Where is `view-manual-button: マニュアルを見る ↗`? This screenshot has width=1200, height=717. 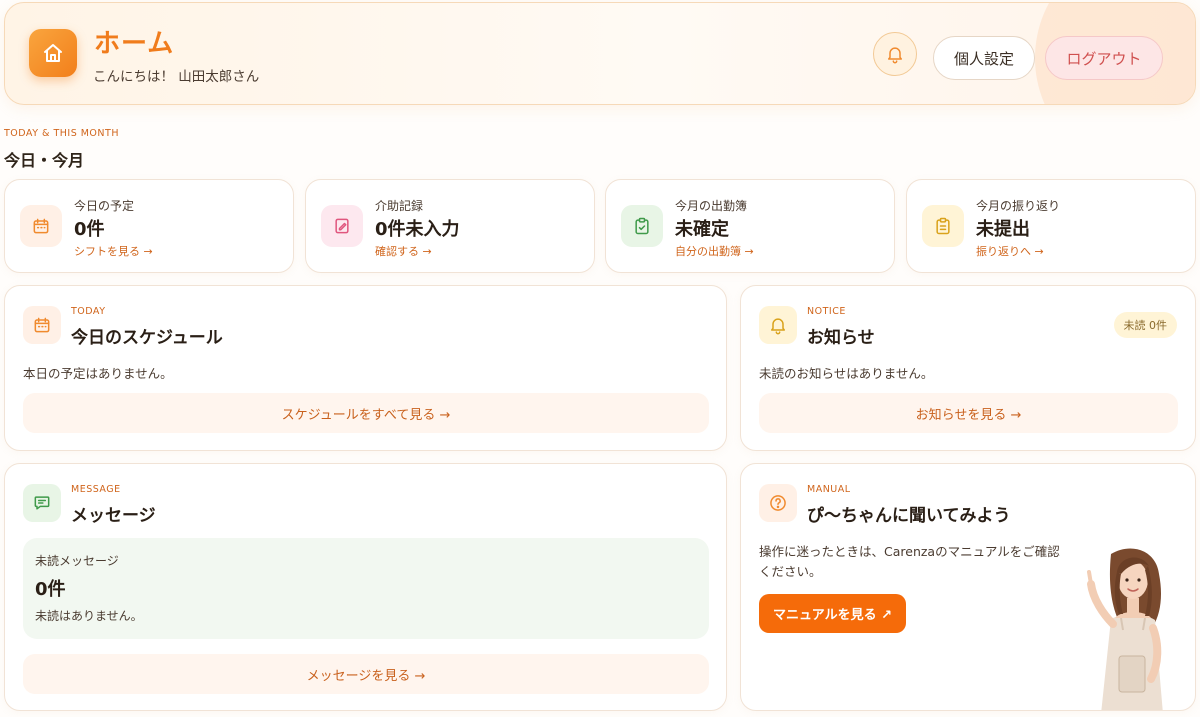
view-manual-button: マニュアルを見る ↗ is located at coordinates (832, 613).